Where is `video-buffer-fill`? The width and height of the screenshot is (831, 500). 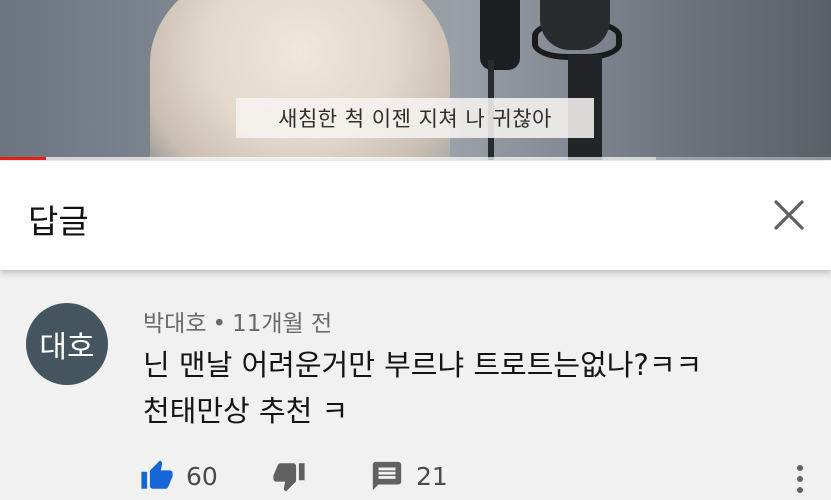
video-buffer-fill is located at coordinates (328, 158).